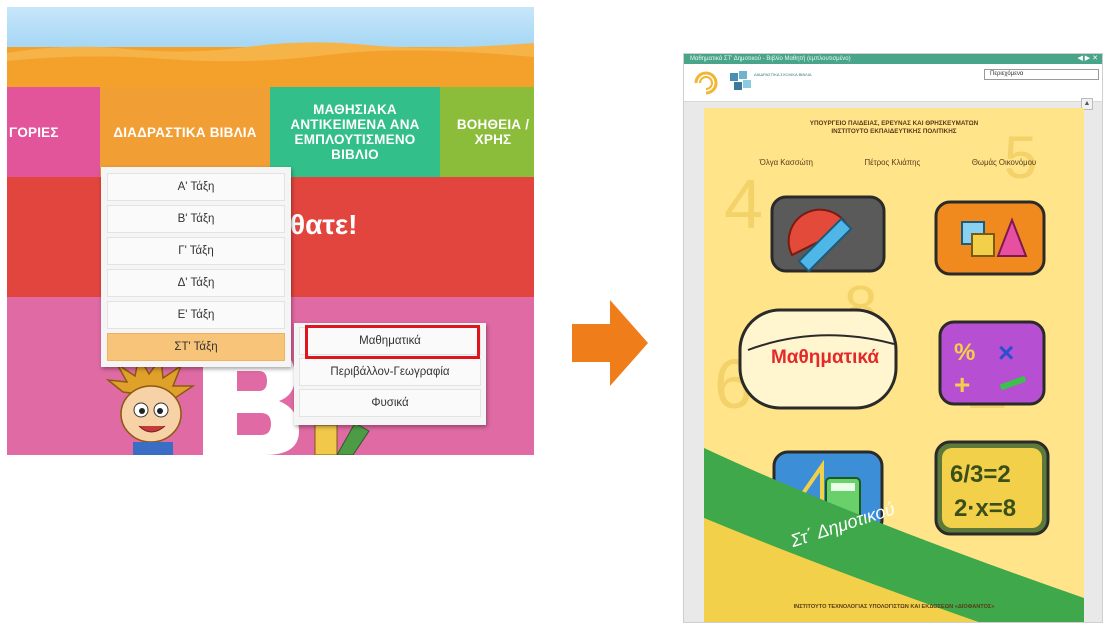  What do you see at coordinates (828, 234) in the screenshot?
I see `geometry-tools-tile` at bounding box center [828, 234].